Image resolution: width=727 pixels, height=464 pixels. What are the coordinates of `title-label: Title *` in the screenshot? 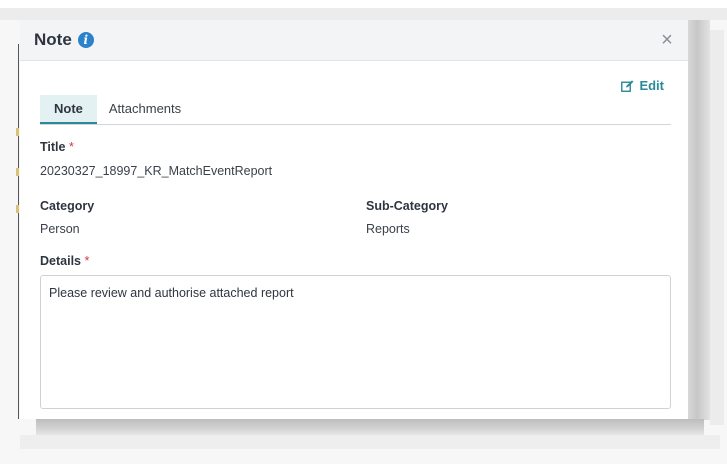 It's located at (57, 147).